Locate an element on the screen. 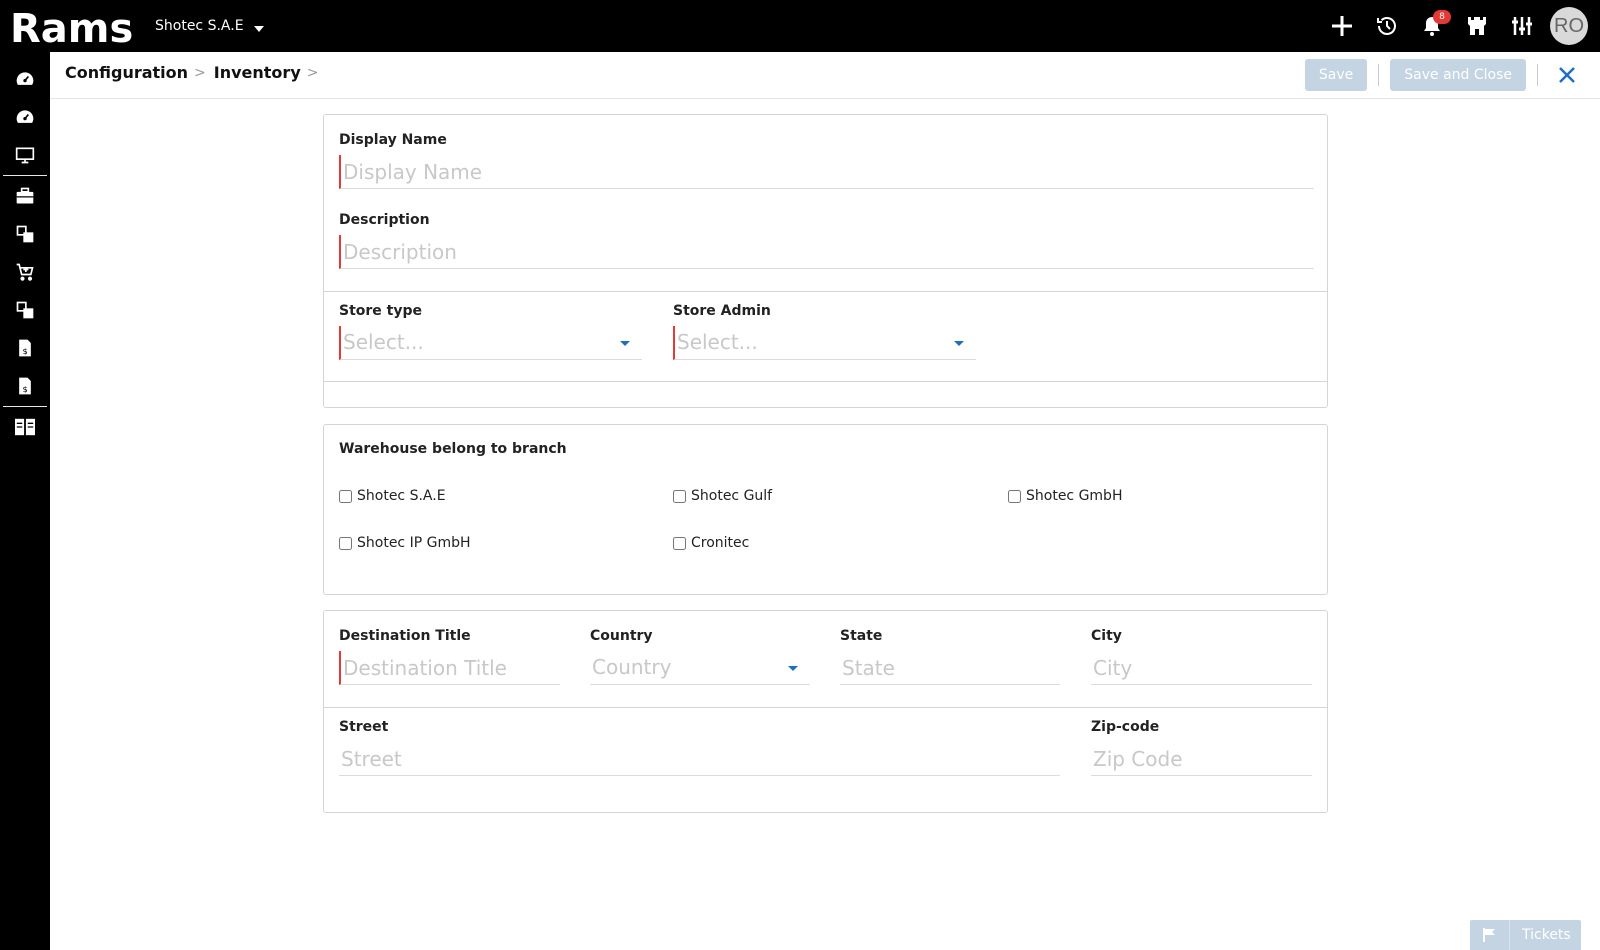 The width and height of the screenshot is (1600, 950). svg-text: Rams is located at coordinates (71, 26).